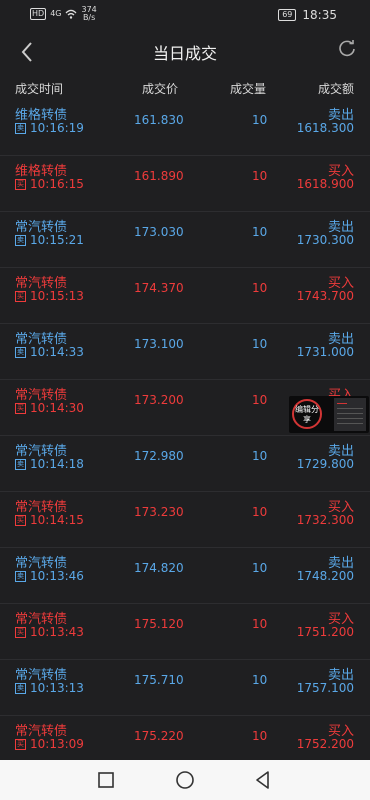 The height and width of the screenshot is (800, 370). What do you see at coordinates (325, 520) in the screenshot?
I see `trade-amount: 1732.300` at bounding box center [325, 520].